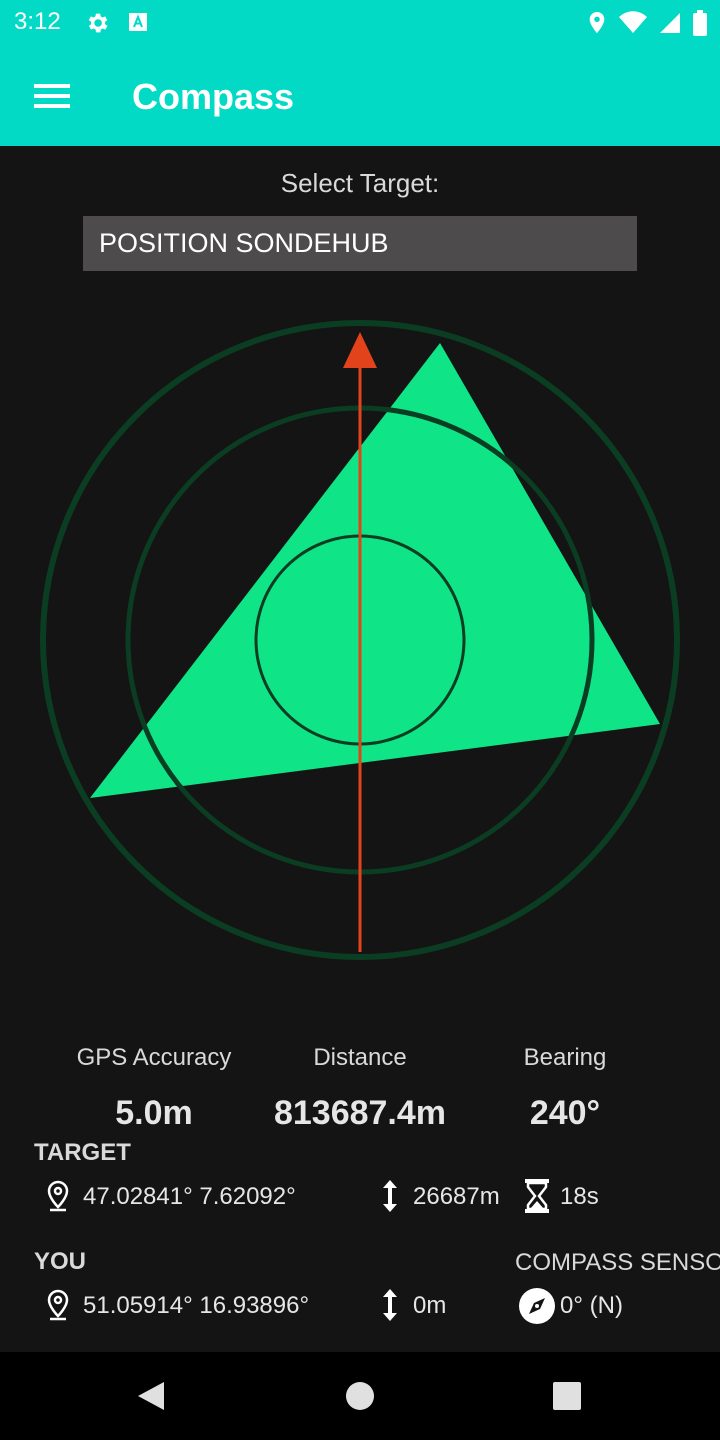 This screenshot has width=720, height=1440. I want to click on status-right-icons, so click(647, 23).